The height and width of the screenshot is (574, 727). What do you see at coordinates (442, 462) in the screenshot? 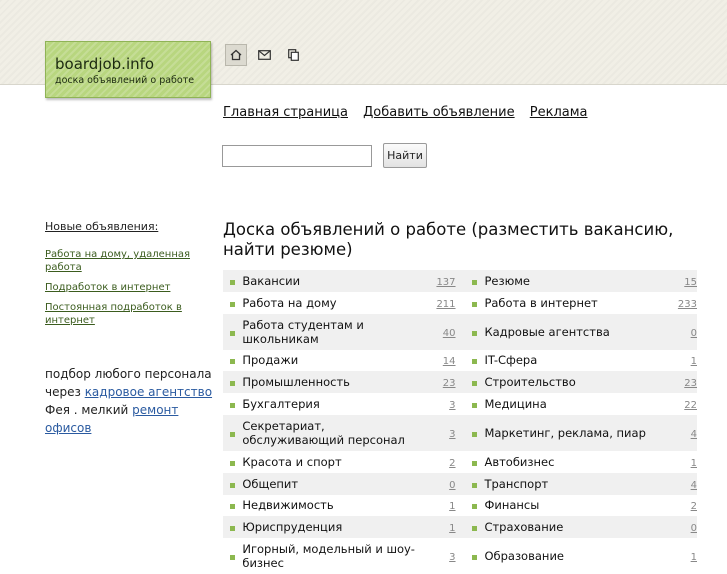
I see `category-count-cell: 2` at bounding box center [442, 462].